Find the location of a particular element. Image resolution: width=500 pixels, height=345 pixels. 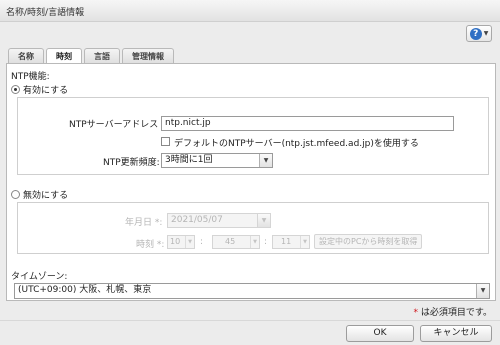

ntp-enable-radio is located at coordinates (15, 89).